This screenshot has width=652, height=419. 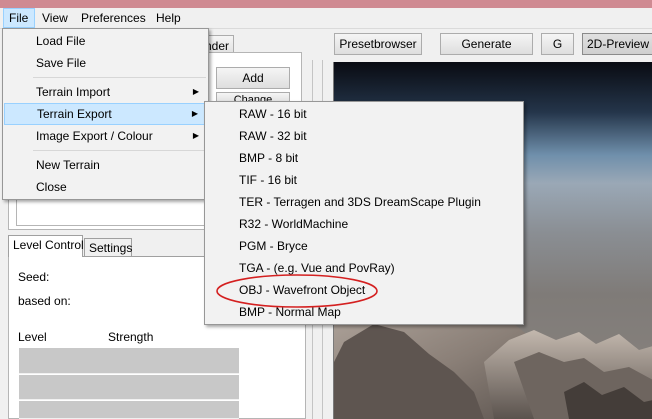 I want to click on window-frame-top, so click(x=326, y=4).